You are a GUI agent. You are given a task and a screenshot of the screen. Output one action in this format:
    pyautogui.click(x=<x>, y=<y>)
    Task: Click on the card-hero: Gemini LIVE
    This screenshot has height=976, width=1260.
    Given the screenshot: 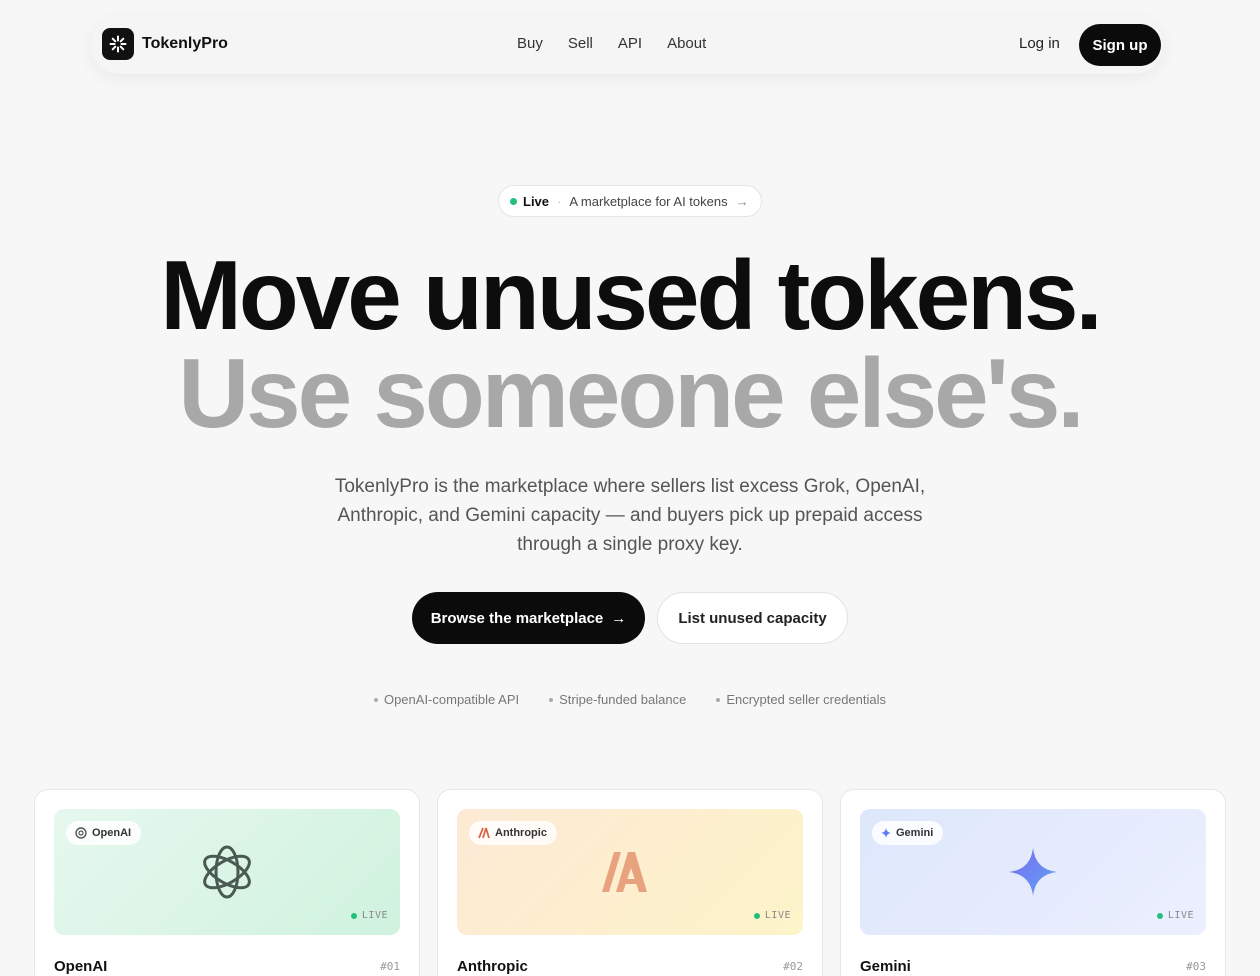 What is the action you would take?
    pyautogui.click(x=1033, y=872)
    